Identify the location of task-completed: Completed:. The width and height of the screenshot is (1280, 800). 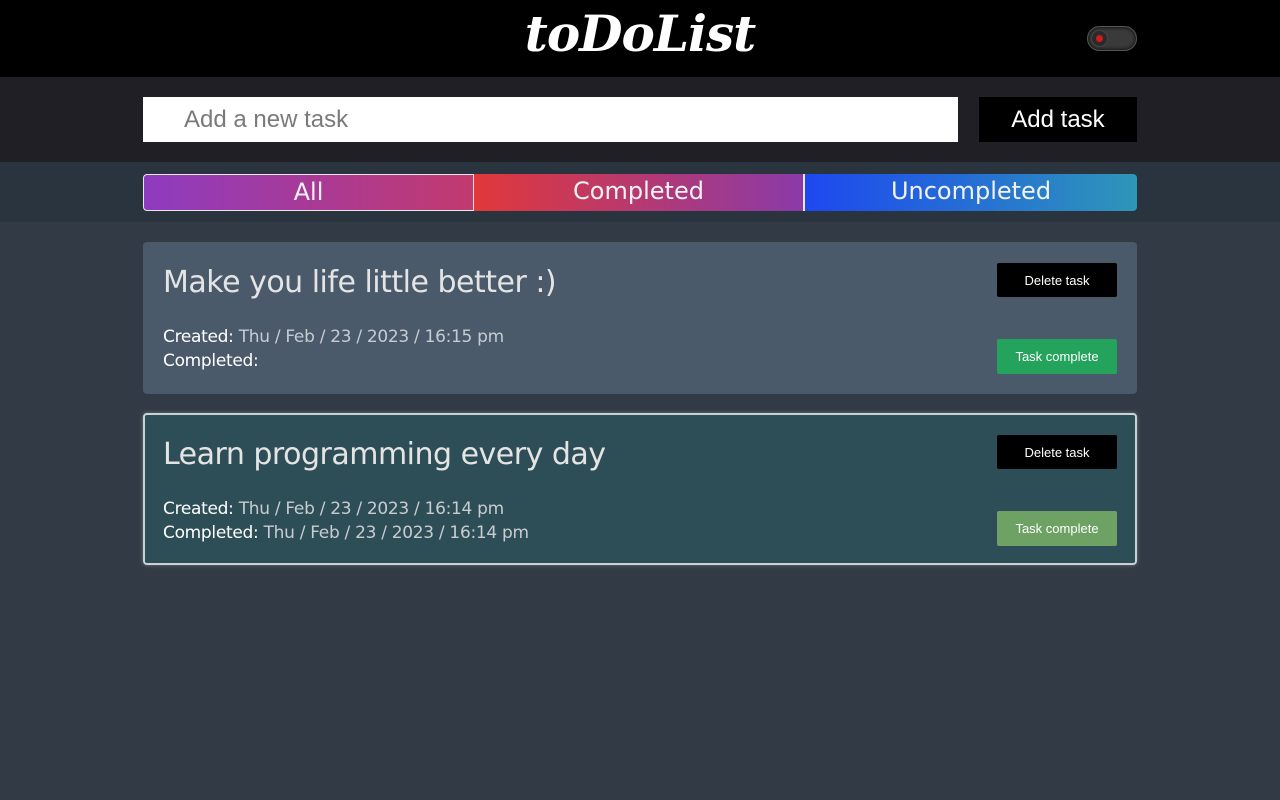
(211, 361).